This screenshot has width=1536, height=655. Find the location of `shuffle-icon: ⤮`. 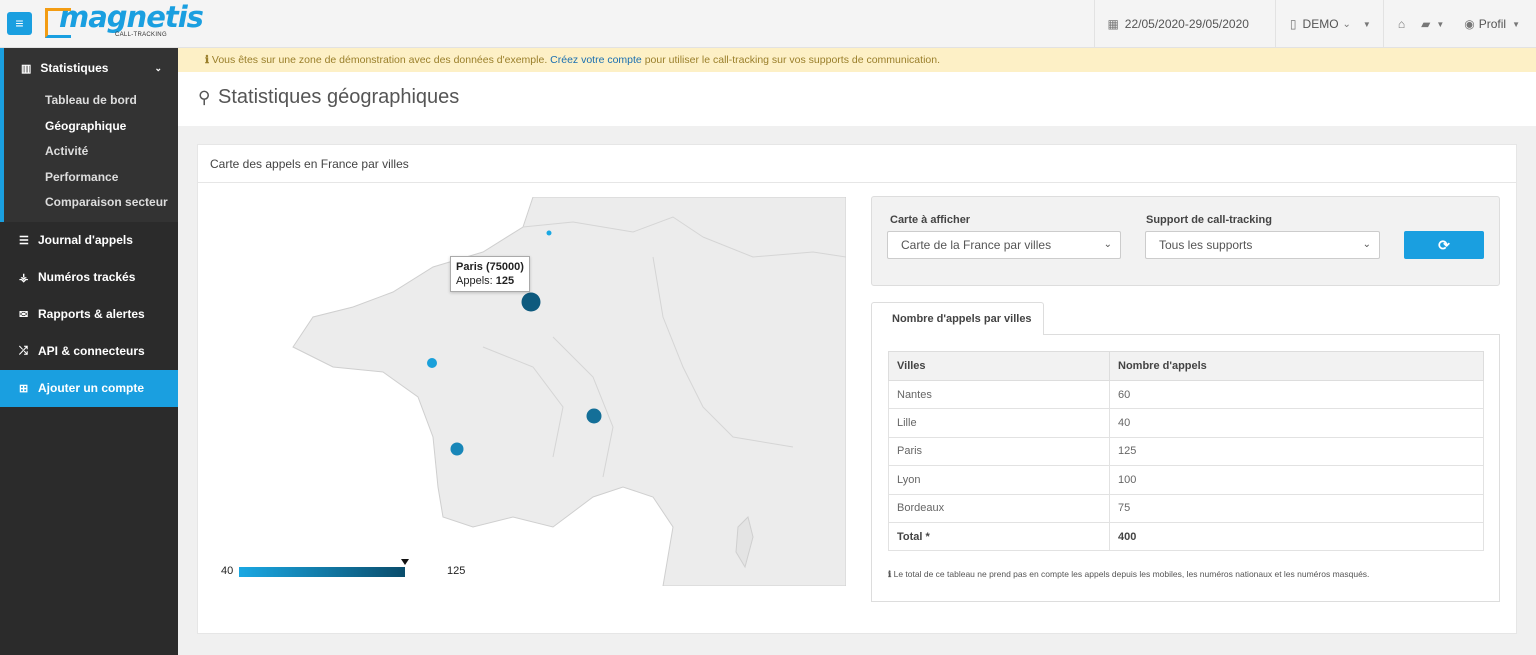

shuffle-icon: ⤮ is located at coordinates (23, 350).